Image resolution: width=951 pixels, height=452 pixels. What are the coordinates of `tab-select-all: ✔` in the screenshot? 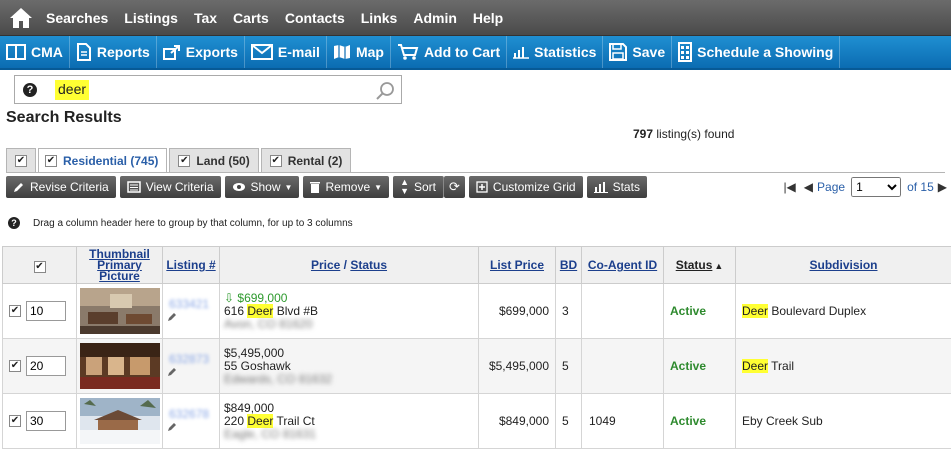 It's located at (21, 160).